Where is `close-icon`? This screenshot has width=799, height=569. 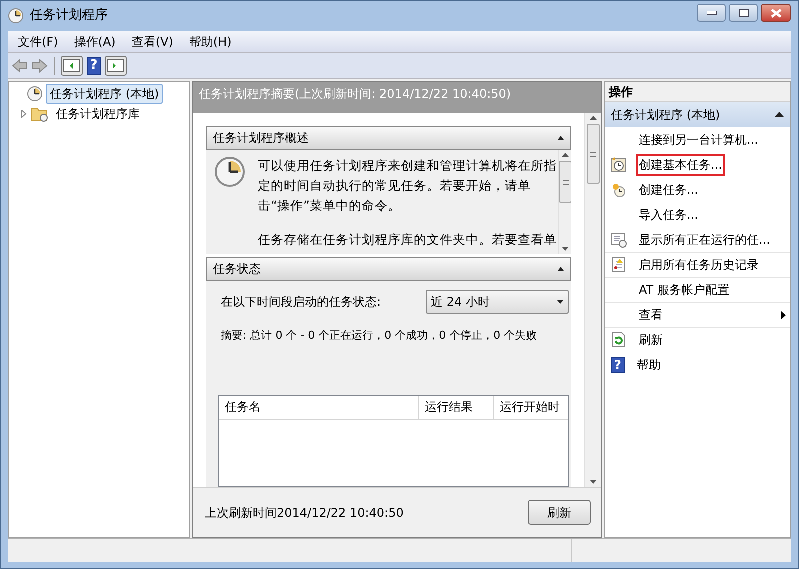
close-icon is located at coordinates (776, 13).